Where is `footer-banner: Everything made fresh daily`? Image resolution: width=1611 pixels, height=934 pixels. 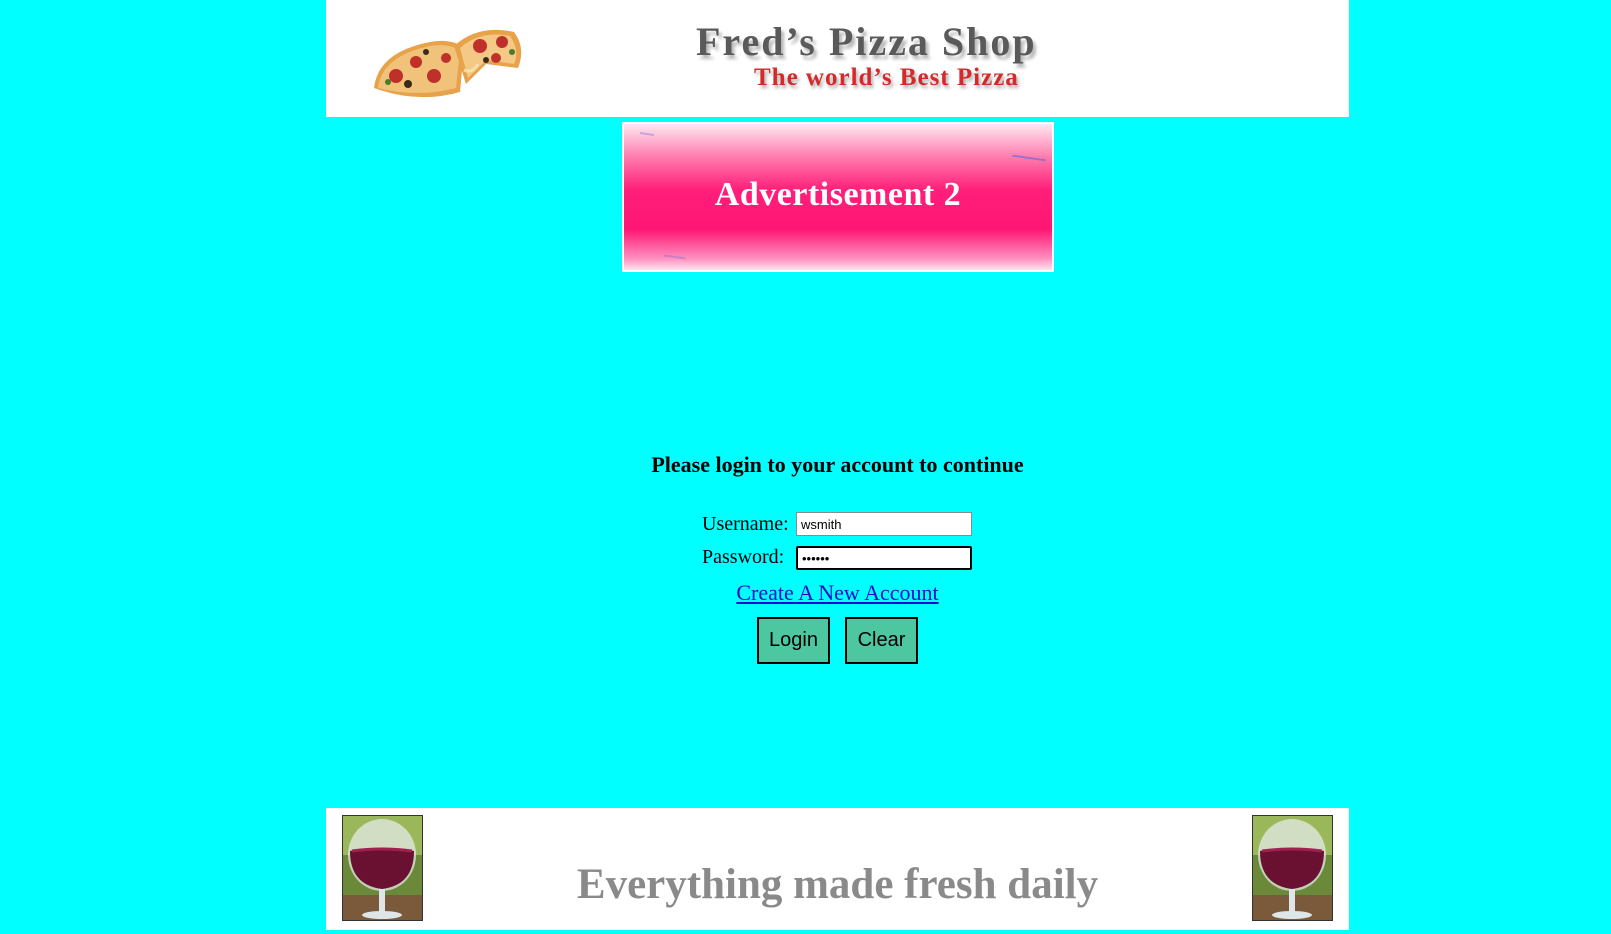 footer-banner: Everything made fresh daily is located at coordinates (837, 869).